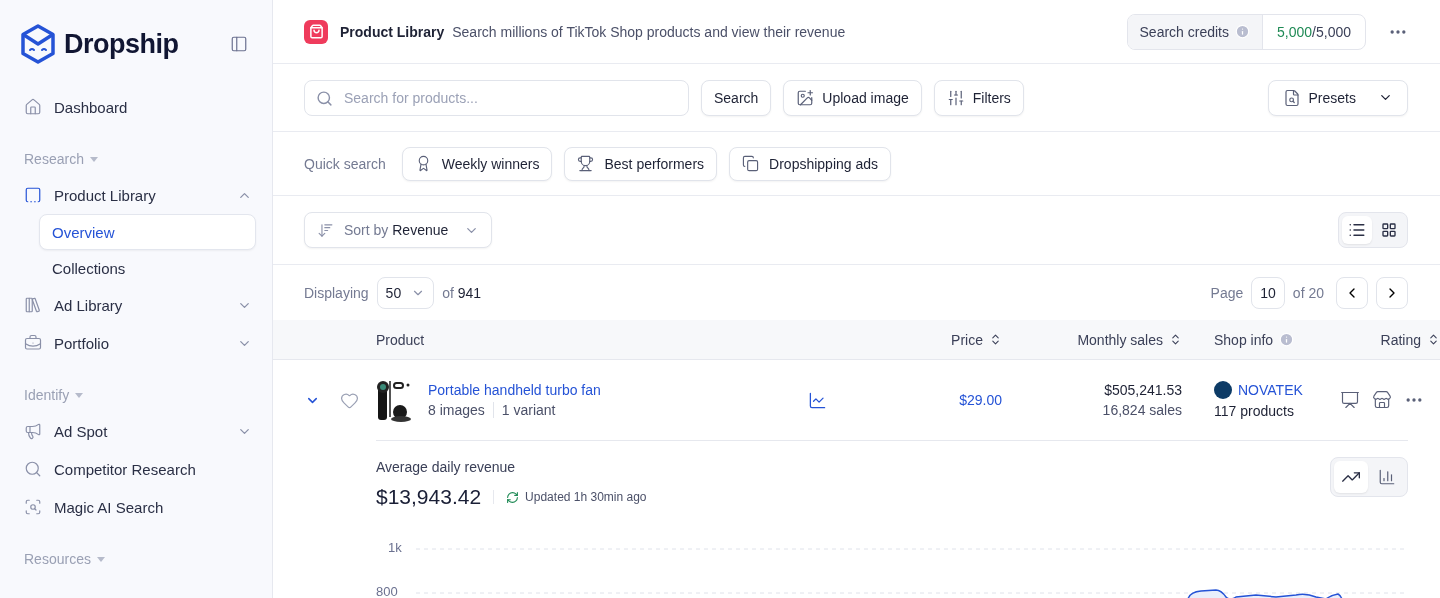  What do you see at coordinates (405, 292) in the screenshot?
I see `page-size-select: 50` at bounding box center [405, 292].